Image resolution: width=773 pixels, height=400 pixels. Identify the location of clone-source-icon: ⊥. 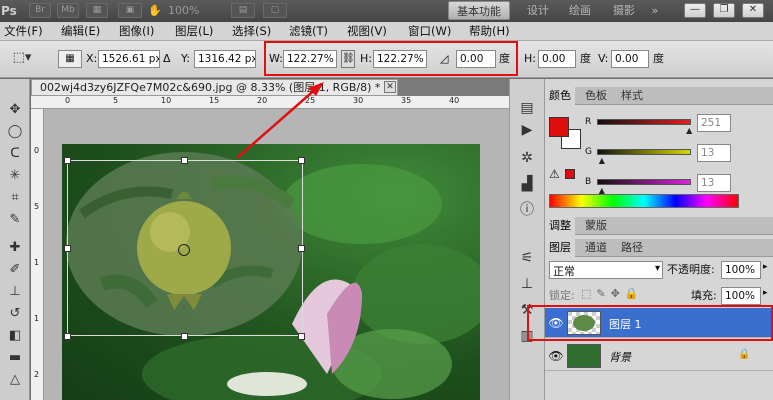
(527, 284).